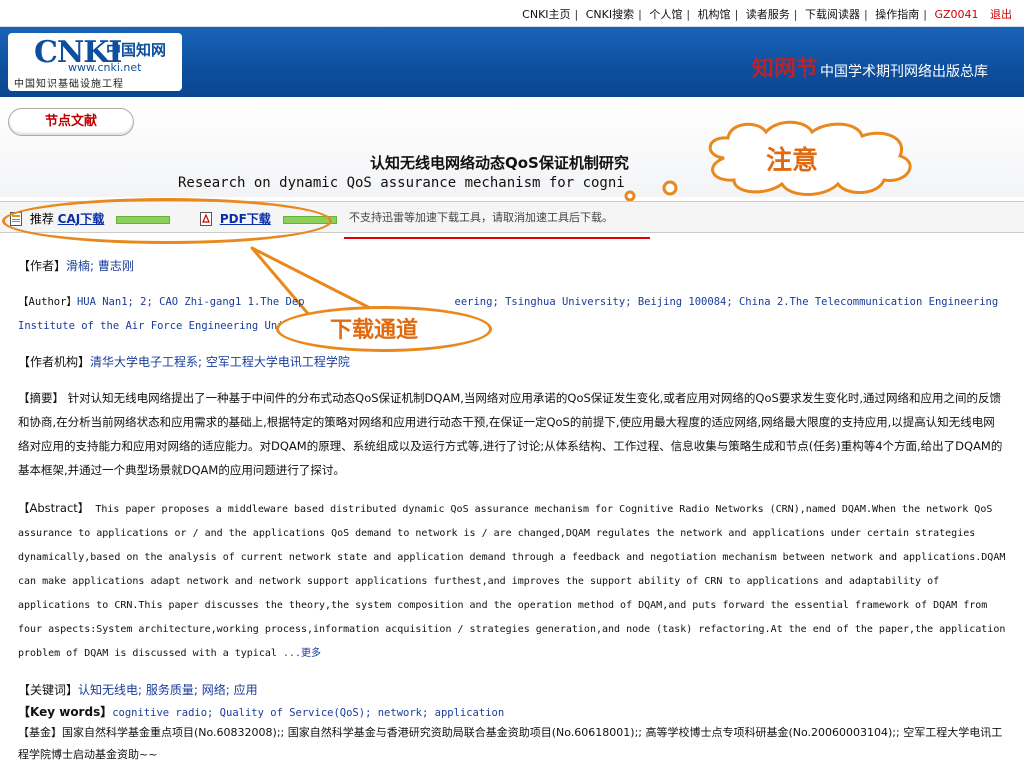 The height and width of the screenshot is (768, 1024). I want to click on keywords-row: 【关键词】认知无线电; 服务质量; 网络; 应用, so click(513, 690).